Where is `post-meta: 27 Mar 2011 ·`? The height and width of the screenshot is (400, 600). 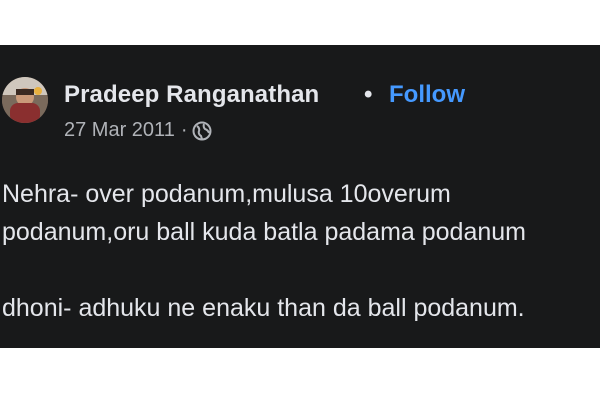 post-meta: 27 Mar 2011 · is located at coordinates (138, 130).